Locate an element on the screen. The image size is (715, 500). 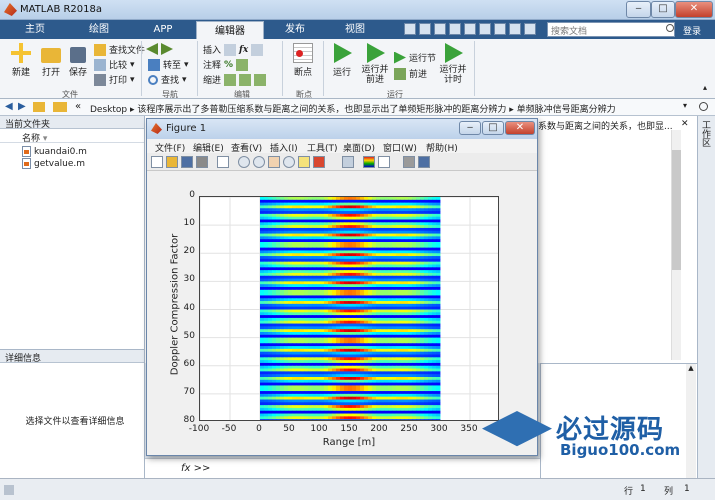
editor-scrollbar is located at coordinates (676, 245).